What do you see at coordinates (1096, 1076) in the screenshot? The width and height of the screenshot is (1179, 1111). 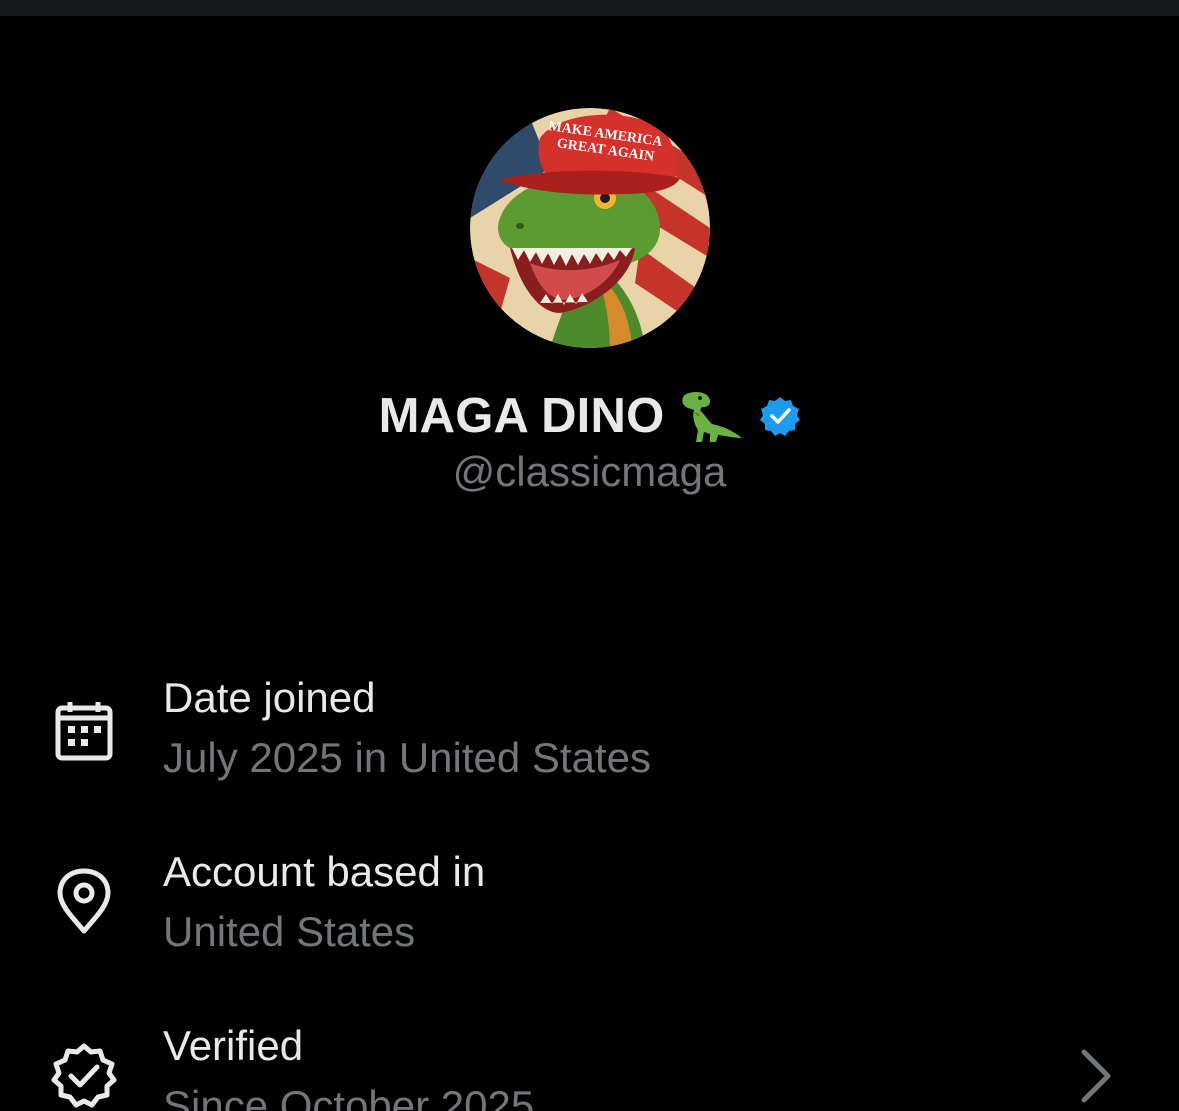 I see `chevron-right-icon` at bounding box center [1096, 1076].